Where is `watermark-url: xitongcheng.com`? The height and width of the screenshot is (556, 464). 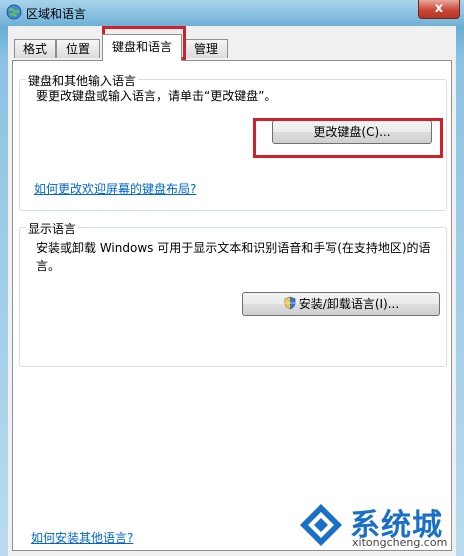 watermark-url: xitongcheng.com is located at coordinates (400, 542).